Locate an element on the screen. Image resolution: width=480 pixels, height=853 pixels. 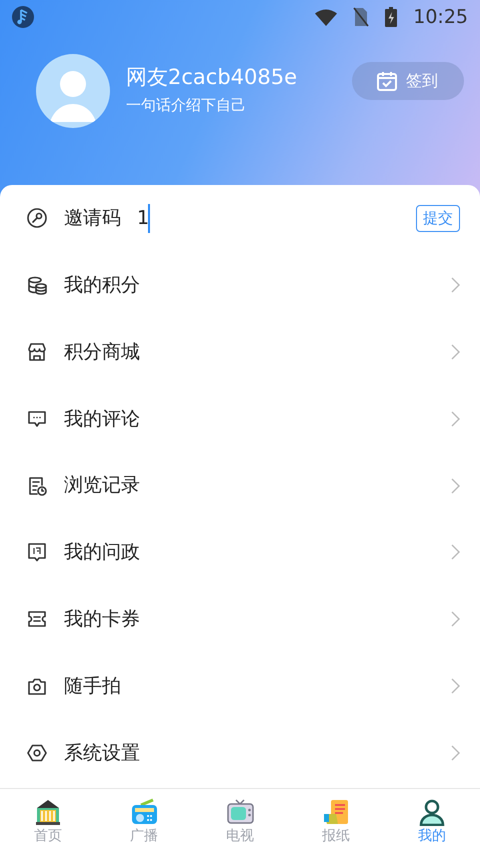
menu-item: 我的问政 is located at coordinates (240, 552).